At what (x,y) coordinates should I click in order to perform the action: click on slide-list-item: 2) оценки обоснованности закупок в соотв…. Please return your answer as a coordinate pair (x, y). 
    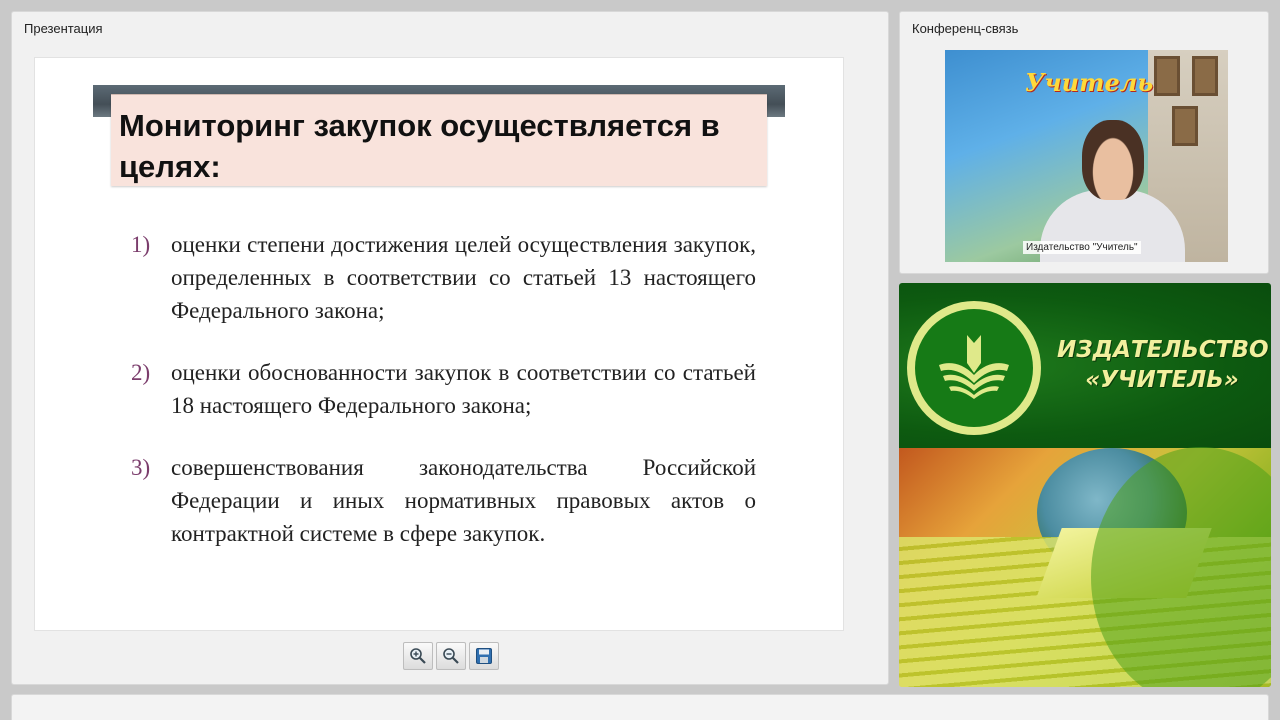
    Looking at the image, I should click on (443, 389).